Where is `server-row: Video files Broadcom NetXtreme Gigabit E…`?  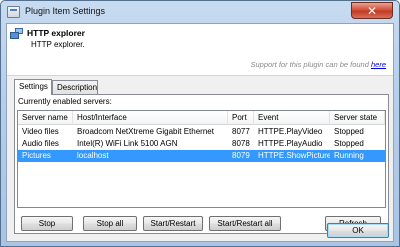
server-row: Video files Broadcom NetXtreme Gigabit E… is located at coordinates (201, 132).